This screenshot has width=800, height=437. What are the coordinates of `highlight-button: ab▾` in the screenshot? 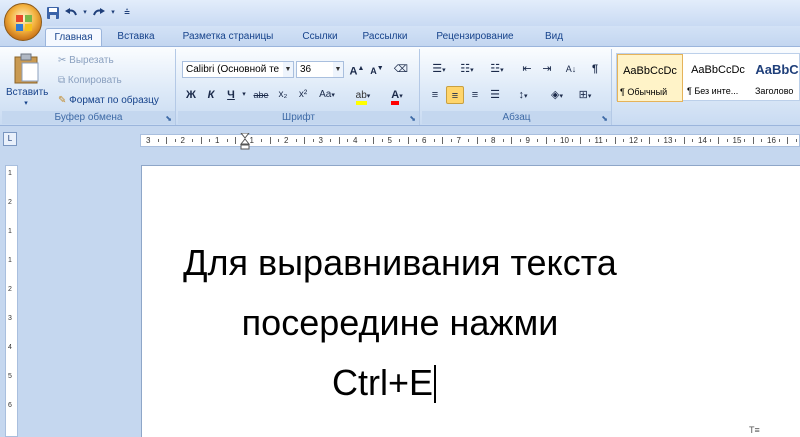 It's located at (363, 95).